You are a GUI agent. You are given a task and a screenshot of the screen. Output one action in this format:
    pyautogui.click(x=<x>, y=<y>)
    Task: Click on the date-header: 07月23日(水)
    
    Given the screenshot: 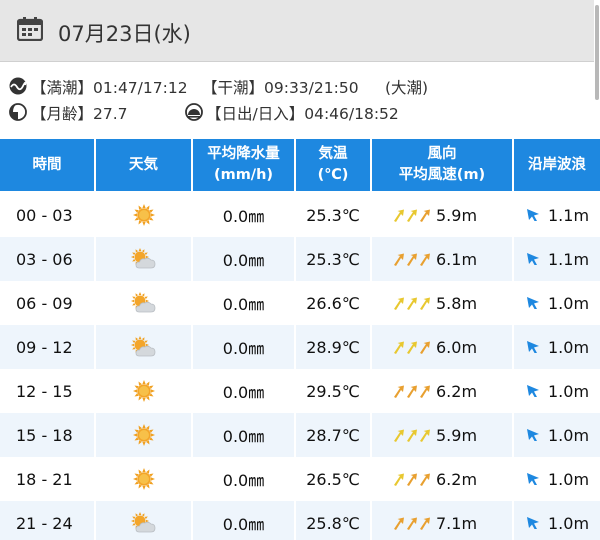 What is the action you would take?
    pyautogui.click(x=297, y=31)
    